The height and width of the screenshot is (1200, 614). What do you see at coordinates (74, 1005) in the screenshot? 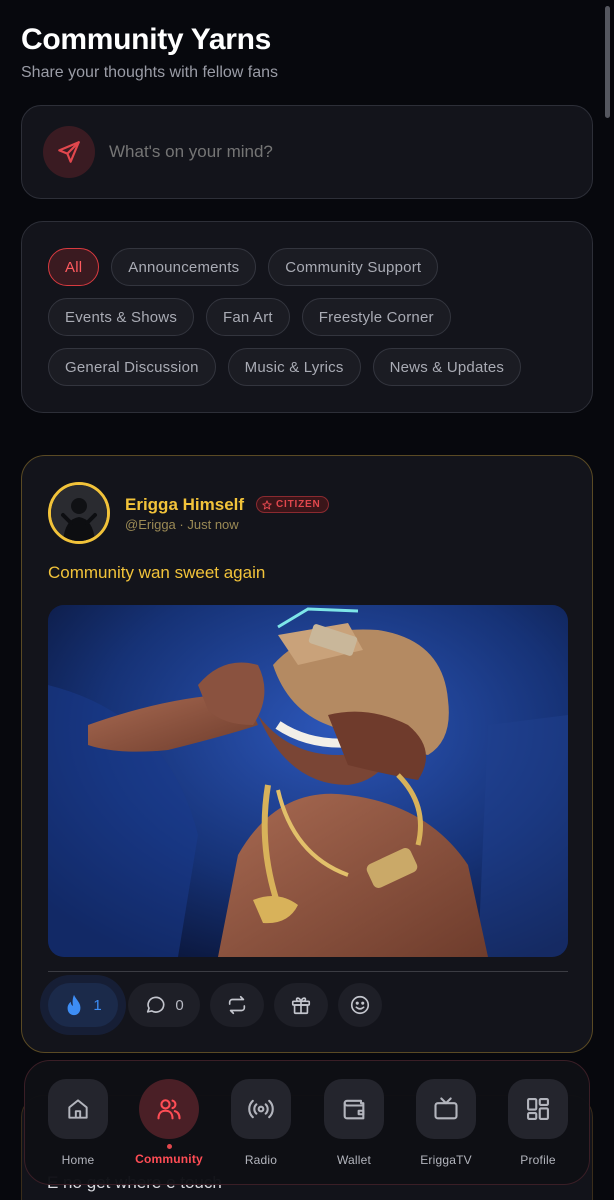
I see `flame-icon` at bounding box center [74, 1005].